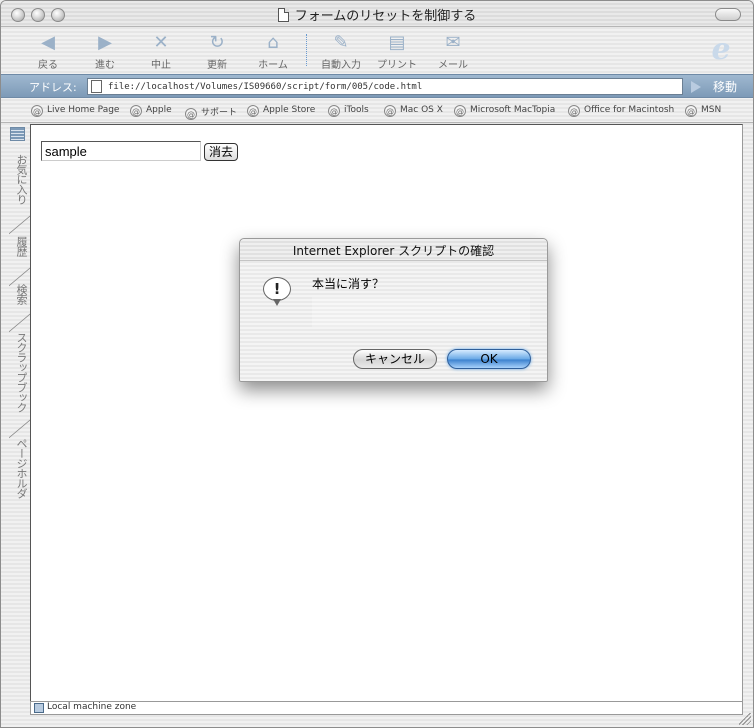 Image resolution: width=754 pixels, height=728 pixels. What do you see at coordinates (395, 359) in the screenshot?
I see `cancel-button: キャンセル` at bounding box center [395, 359].